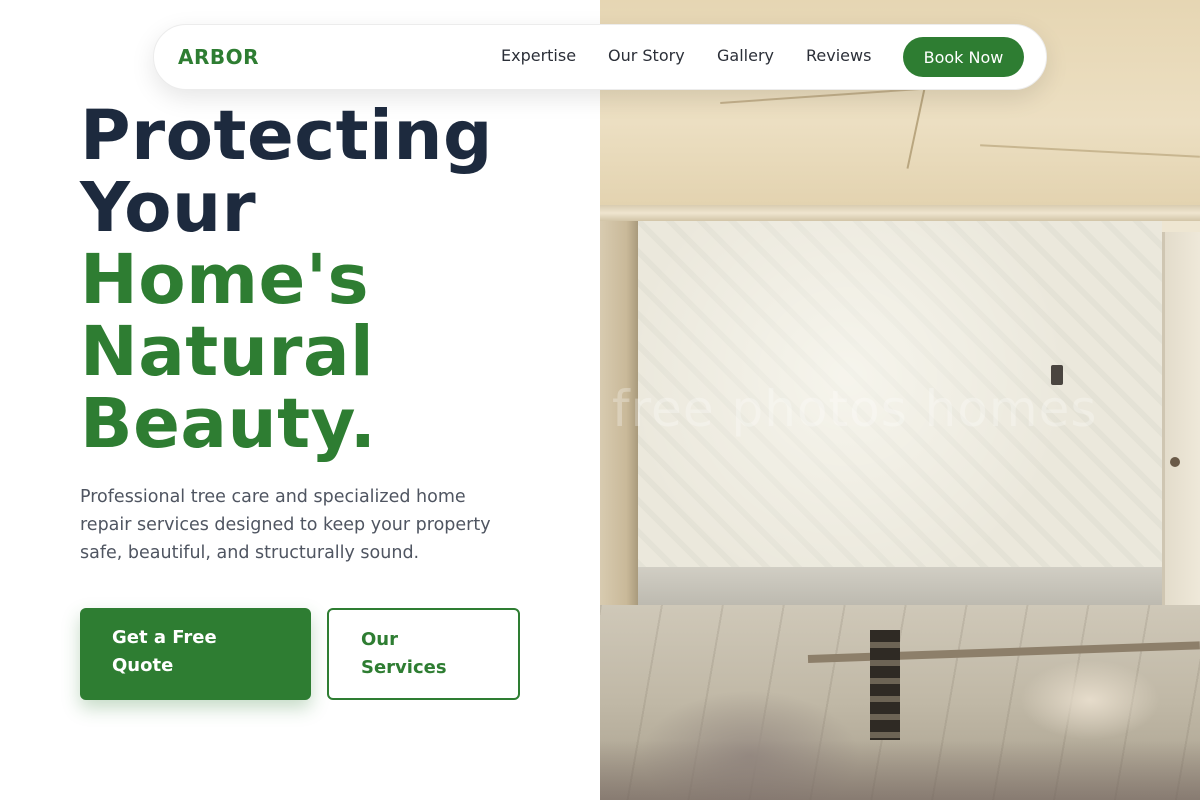 The image size is (1200, 800). Describe the element at coordinates (228, 424) in the screenshot. I see `headline-line-accent: Beauty.` at that location.